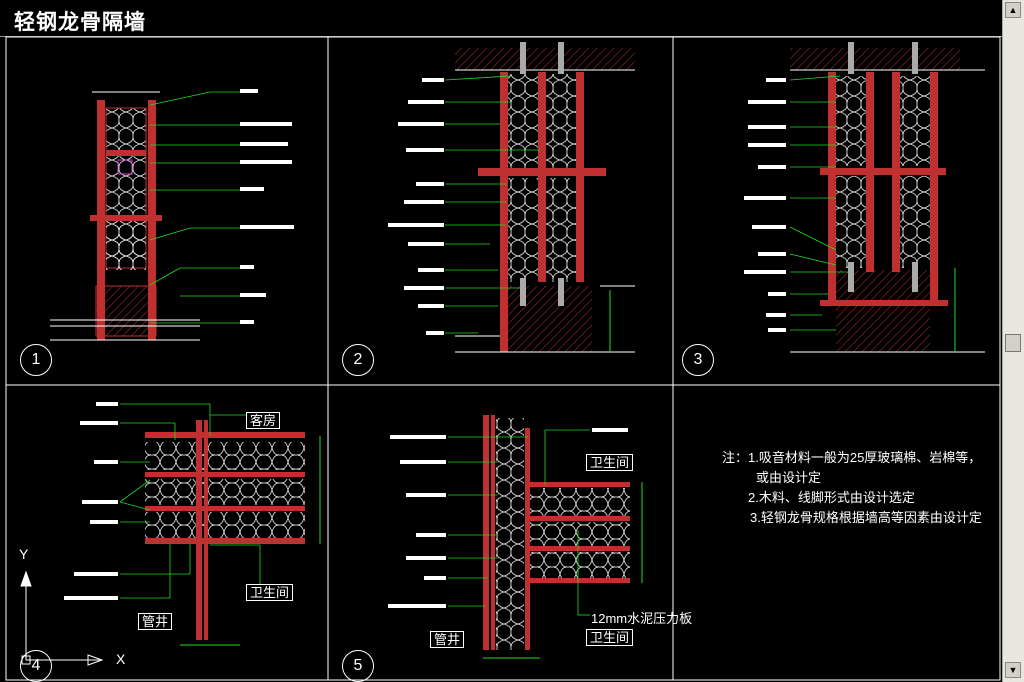  I want to click on axis-x-label: X, so click(121, 659).